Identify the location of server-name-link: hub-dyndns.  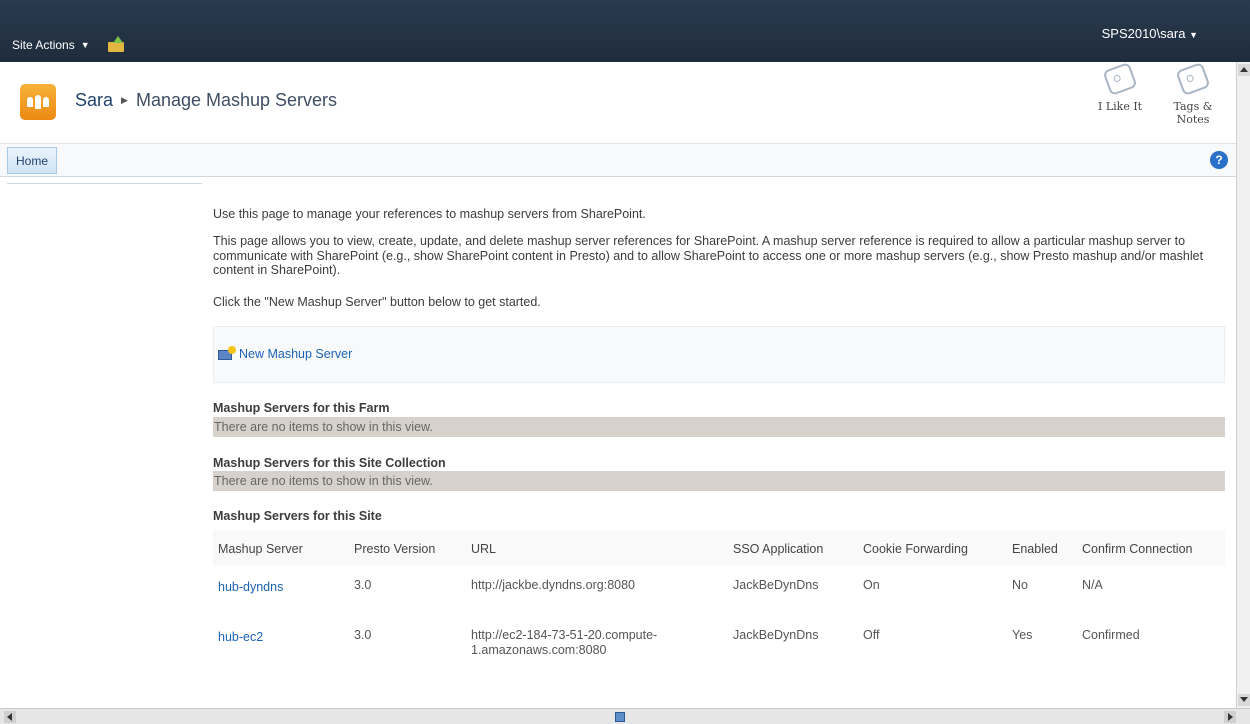
(250, 587).